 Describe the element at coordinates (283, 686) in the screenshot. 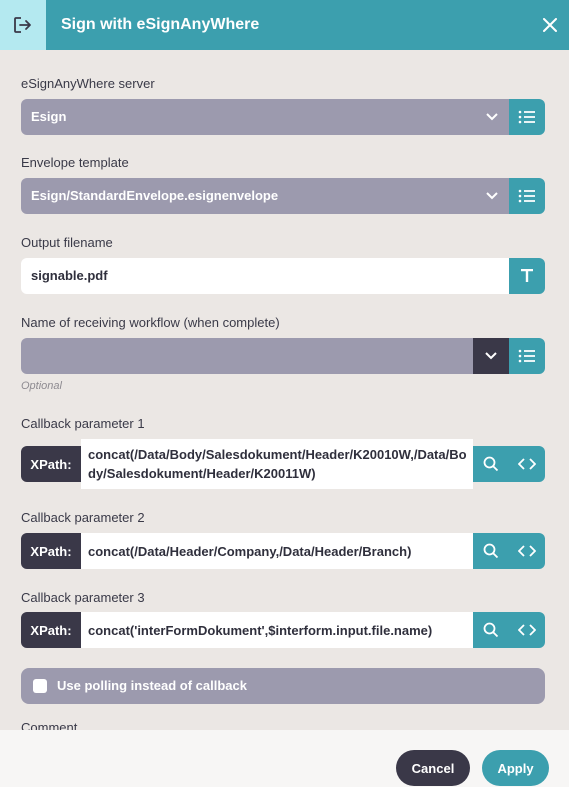

I see `polling-toggle: Use polling instead of callback` at that location.